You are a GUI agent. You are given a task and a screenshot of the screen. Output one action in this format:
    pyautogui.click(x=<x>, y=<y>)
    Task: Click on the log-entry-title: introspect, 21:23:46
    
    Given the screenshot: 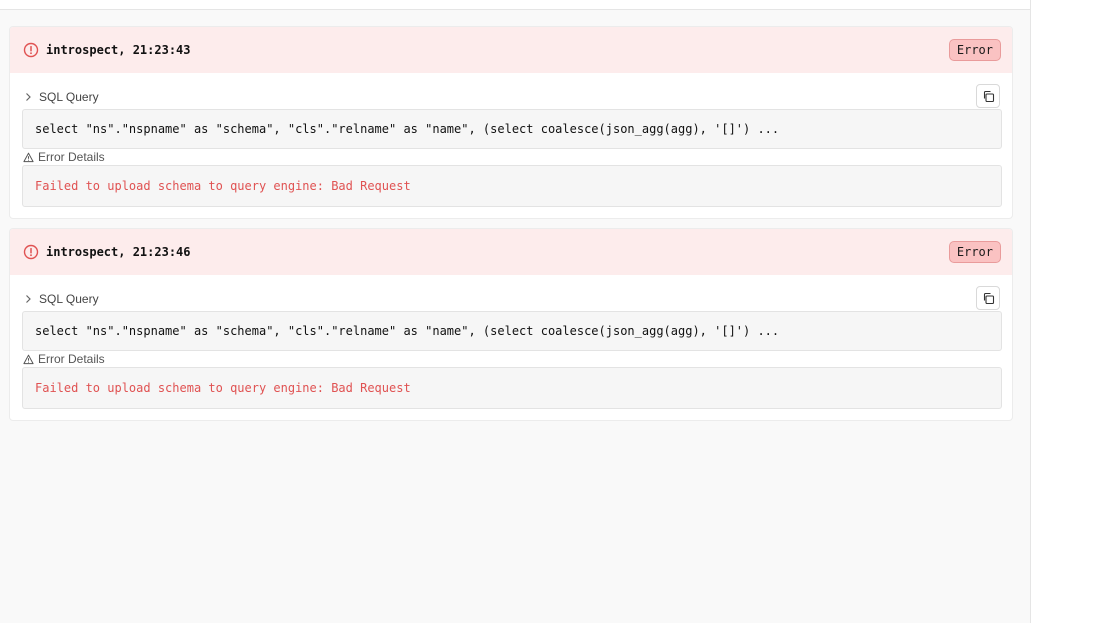 What is the action you would take?
    pyautogui.click(x=118, y=252)
    